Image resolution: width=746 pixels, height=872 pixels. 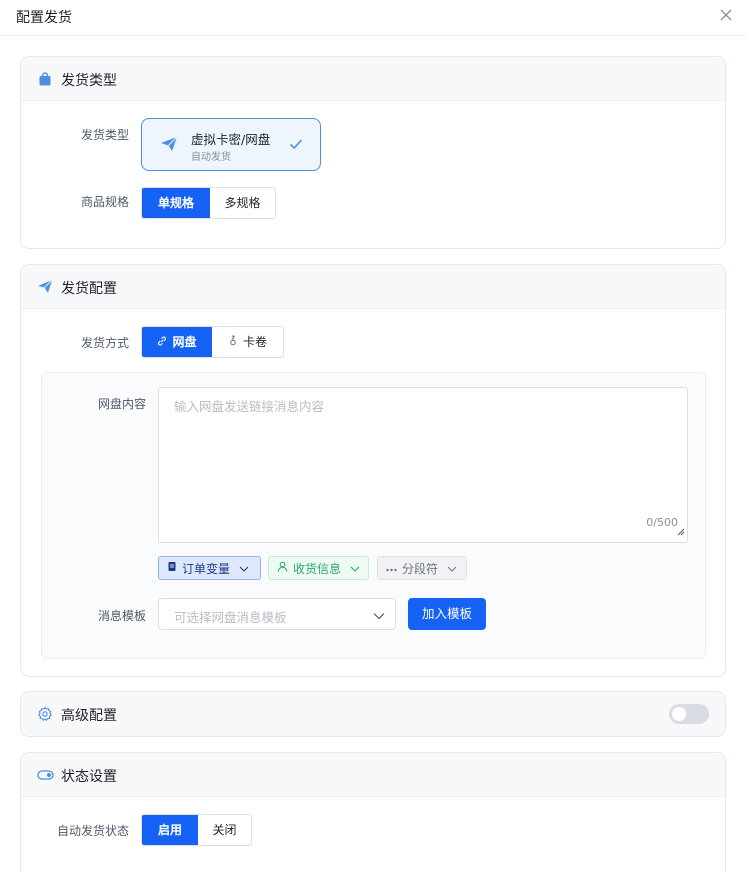 I want to click on section-title: 发货配置, so click(x=89, y=289).